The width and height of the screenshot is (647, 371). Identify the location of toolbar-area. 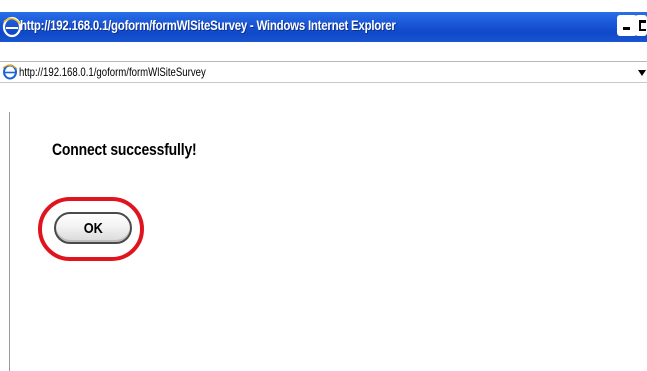
(323, 51).